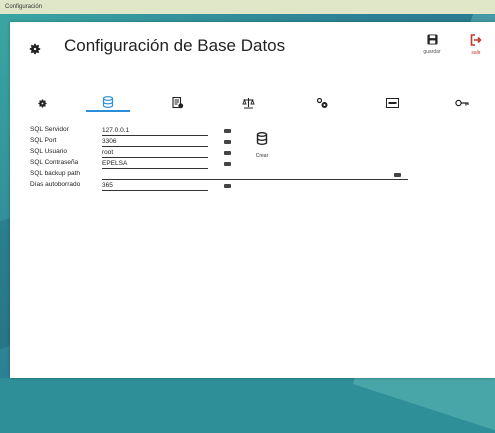 The height and width of the screenshot is (433, 495). I want to click on tab-bar, so click(252, 103).